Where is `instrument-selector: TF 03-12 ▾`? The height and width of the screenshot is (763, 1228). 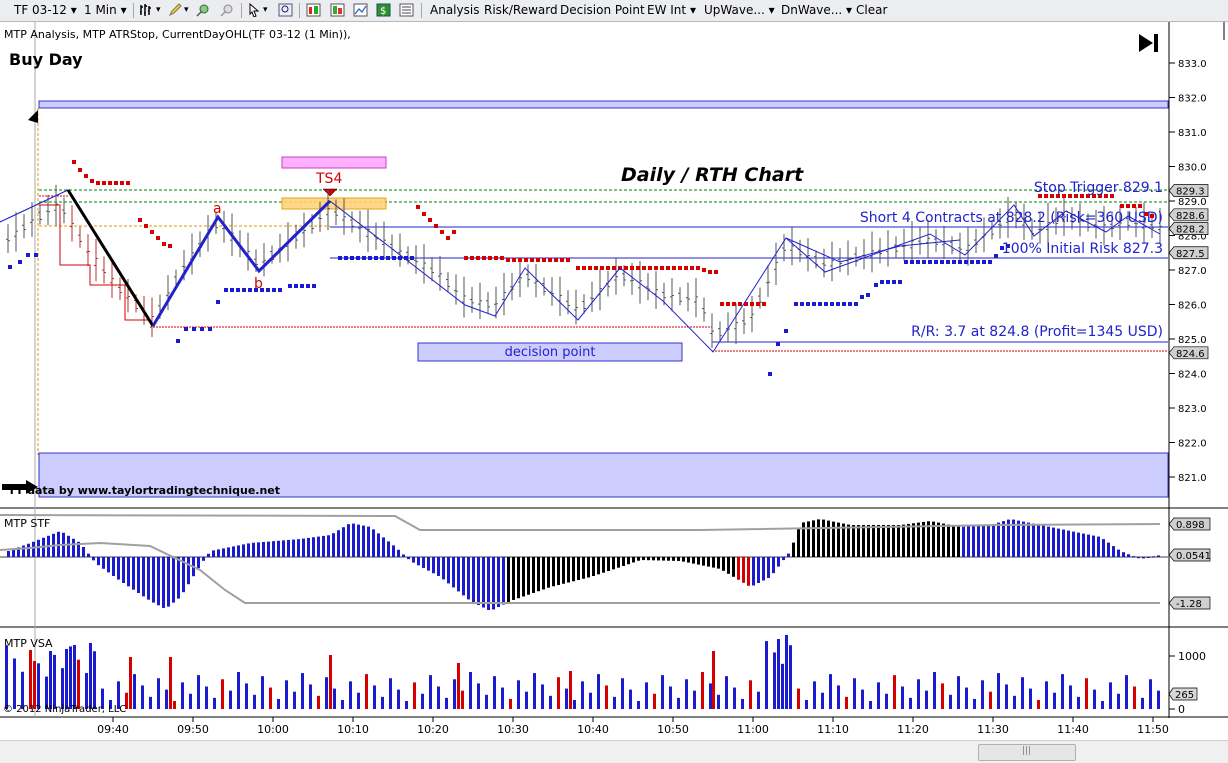
instrument-selector: TF 03-12 ▾ is located at coordinates (45, 10).